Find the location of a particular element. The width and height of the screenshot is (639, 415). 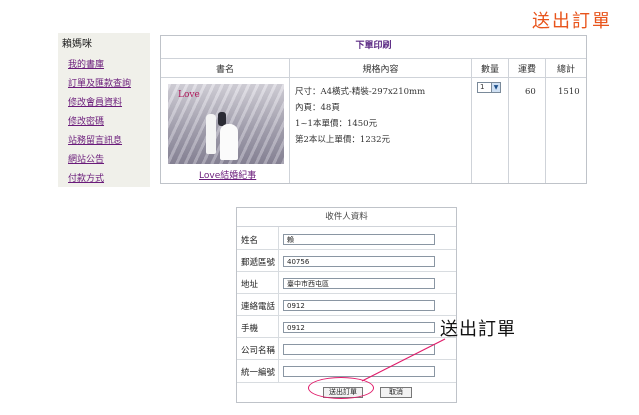

callout-label: 送出訂單 is located at coordinates (478, 329).